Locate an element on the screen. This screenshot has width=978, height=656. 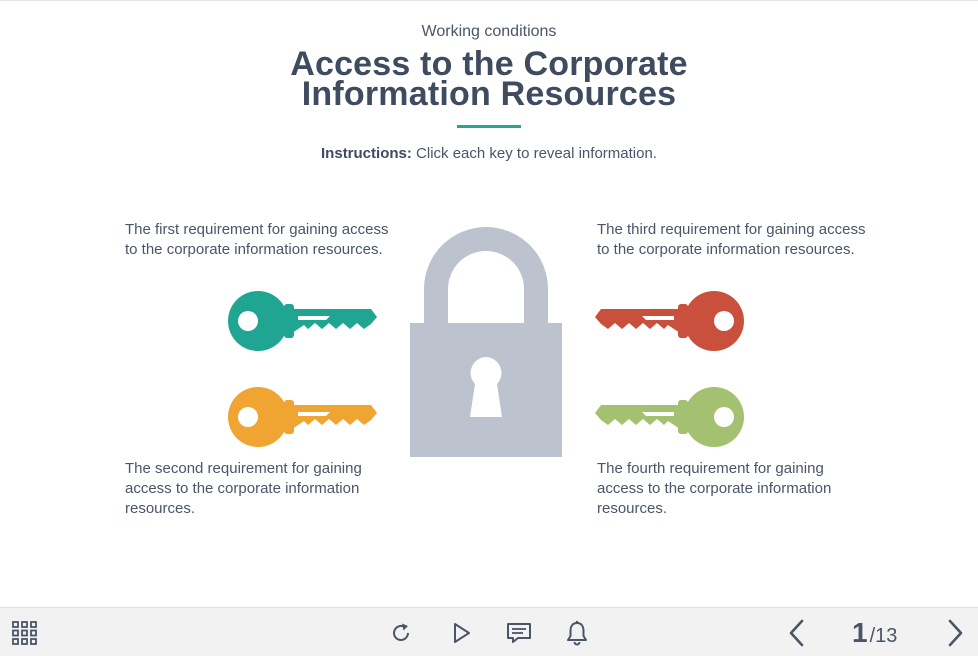
grid-menu-icon is located at coordinates (24, 633).